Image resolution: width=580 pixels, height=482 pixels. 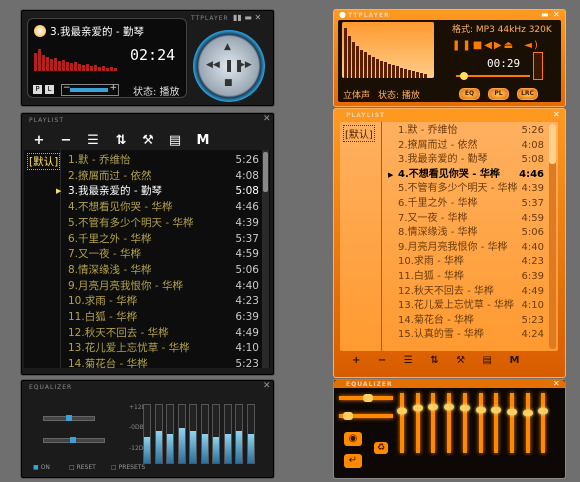 I want to click on track-row: 4.不想看见你哭 - 华桦 4:46, so click(x=161, y=208).